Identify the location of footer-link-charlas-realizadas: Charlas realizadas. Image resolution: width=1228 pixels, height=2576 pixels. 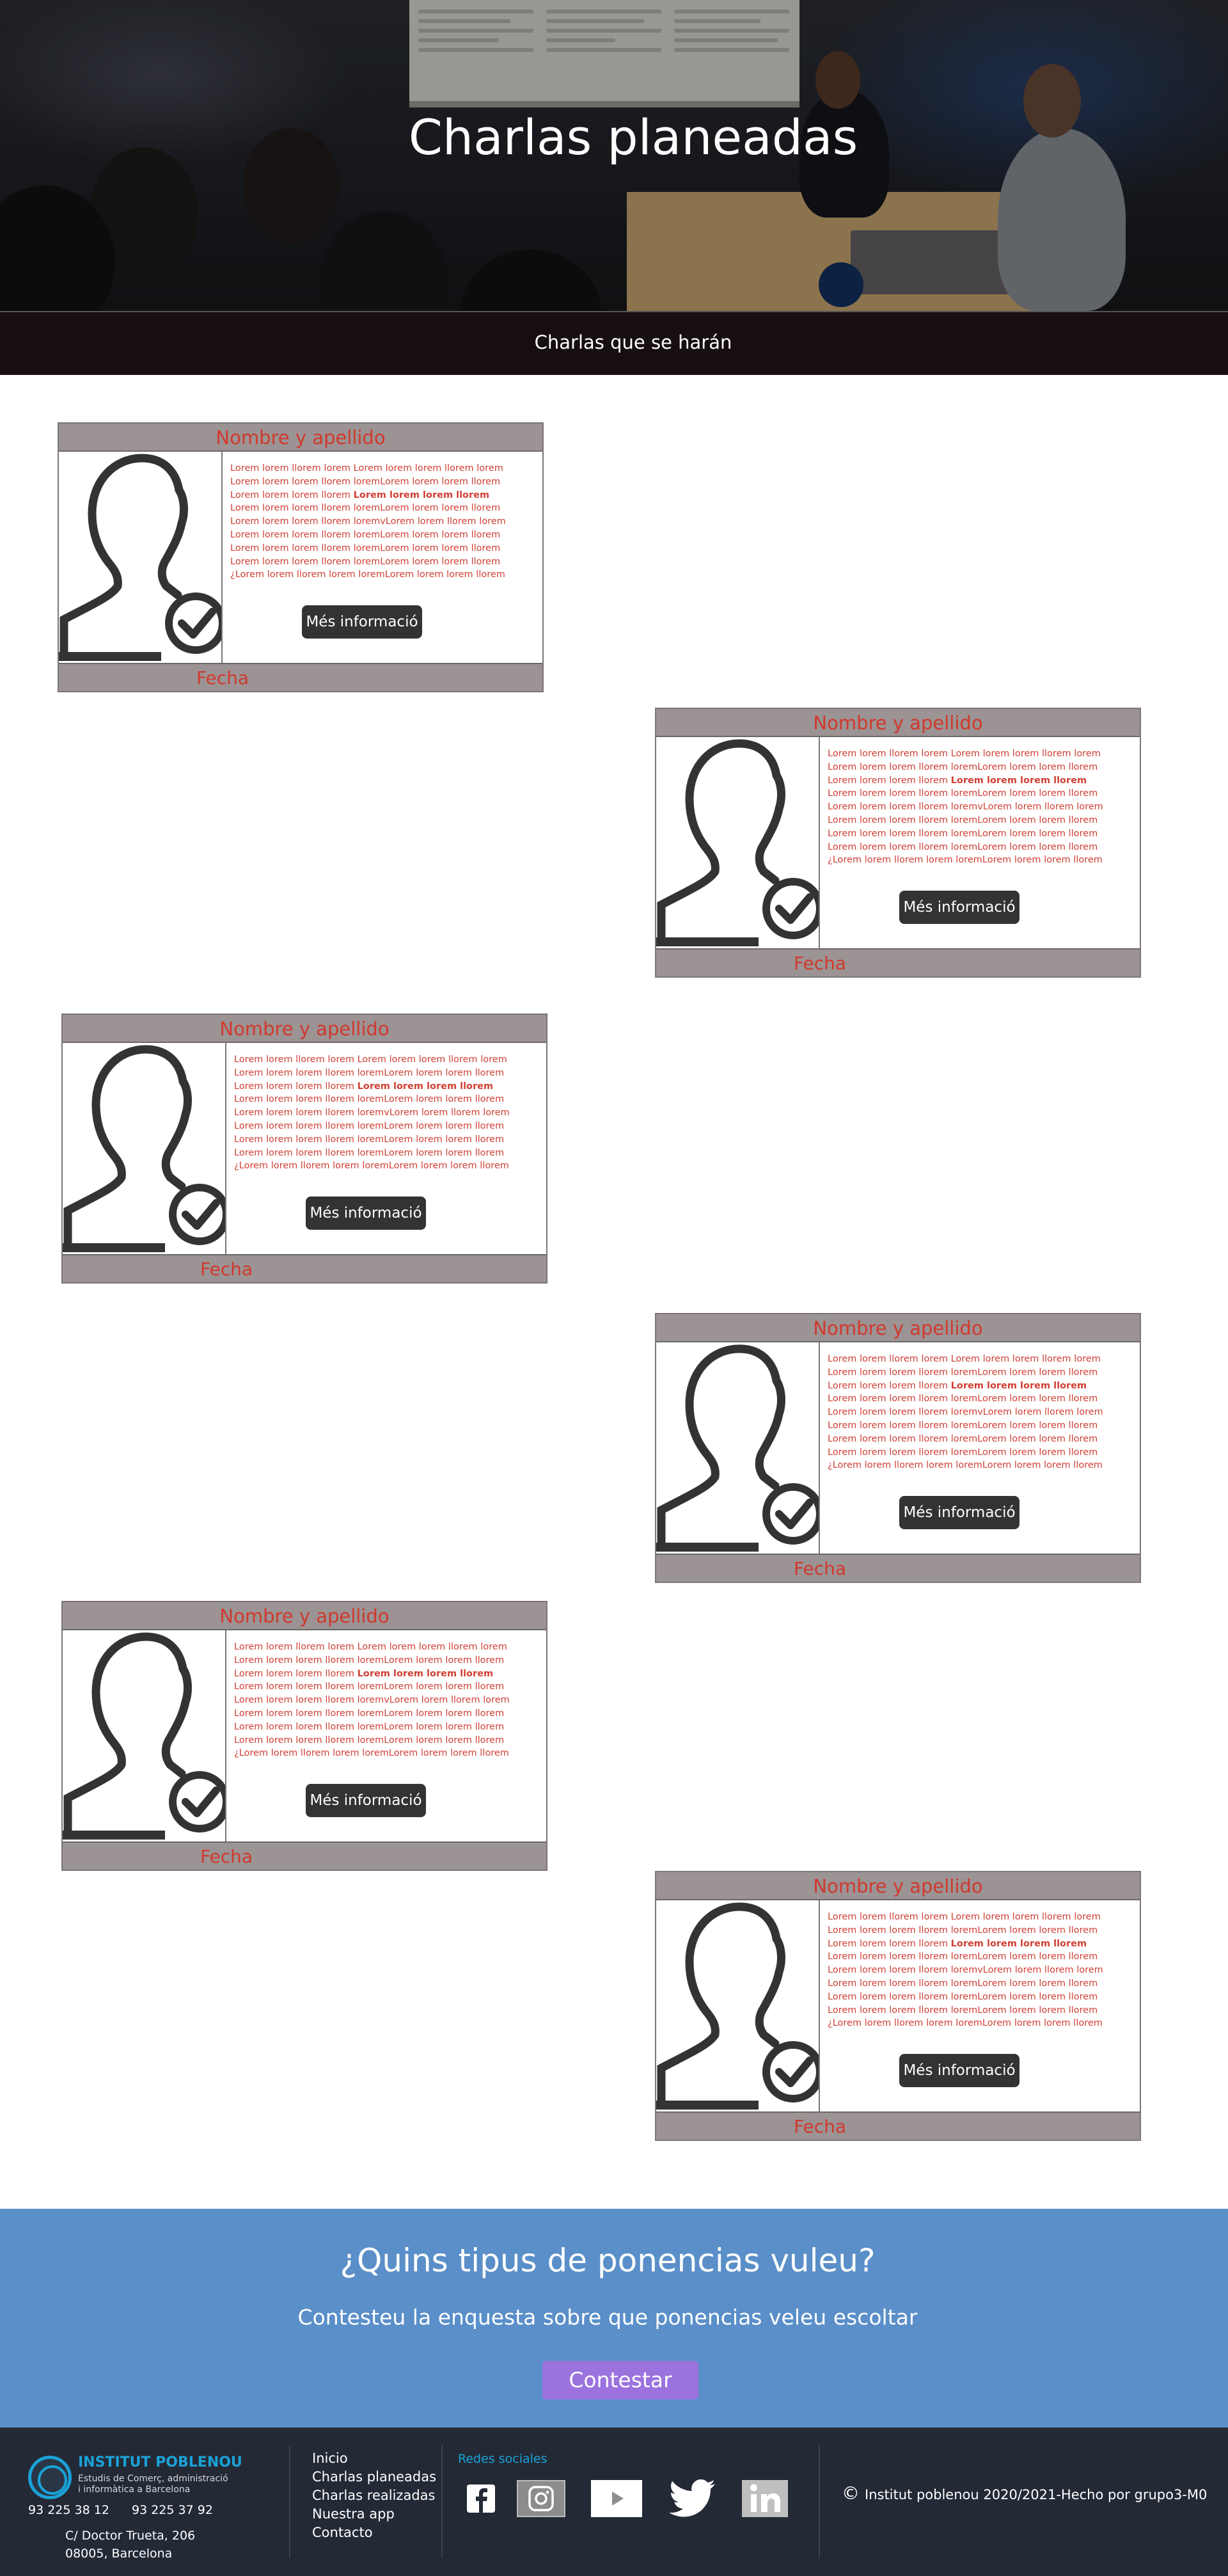
(374, 2496).